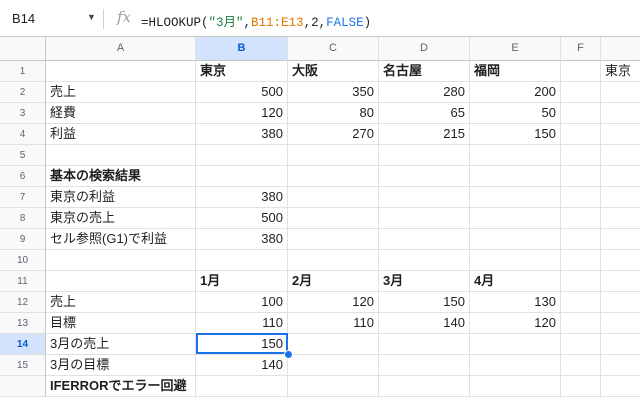 The width and height of the screenshot is (640, 405). I want to click on cell-e10, so click(515, 260).